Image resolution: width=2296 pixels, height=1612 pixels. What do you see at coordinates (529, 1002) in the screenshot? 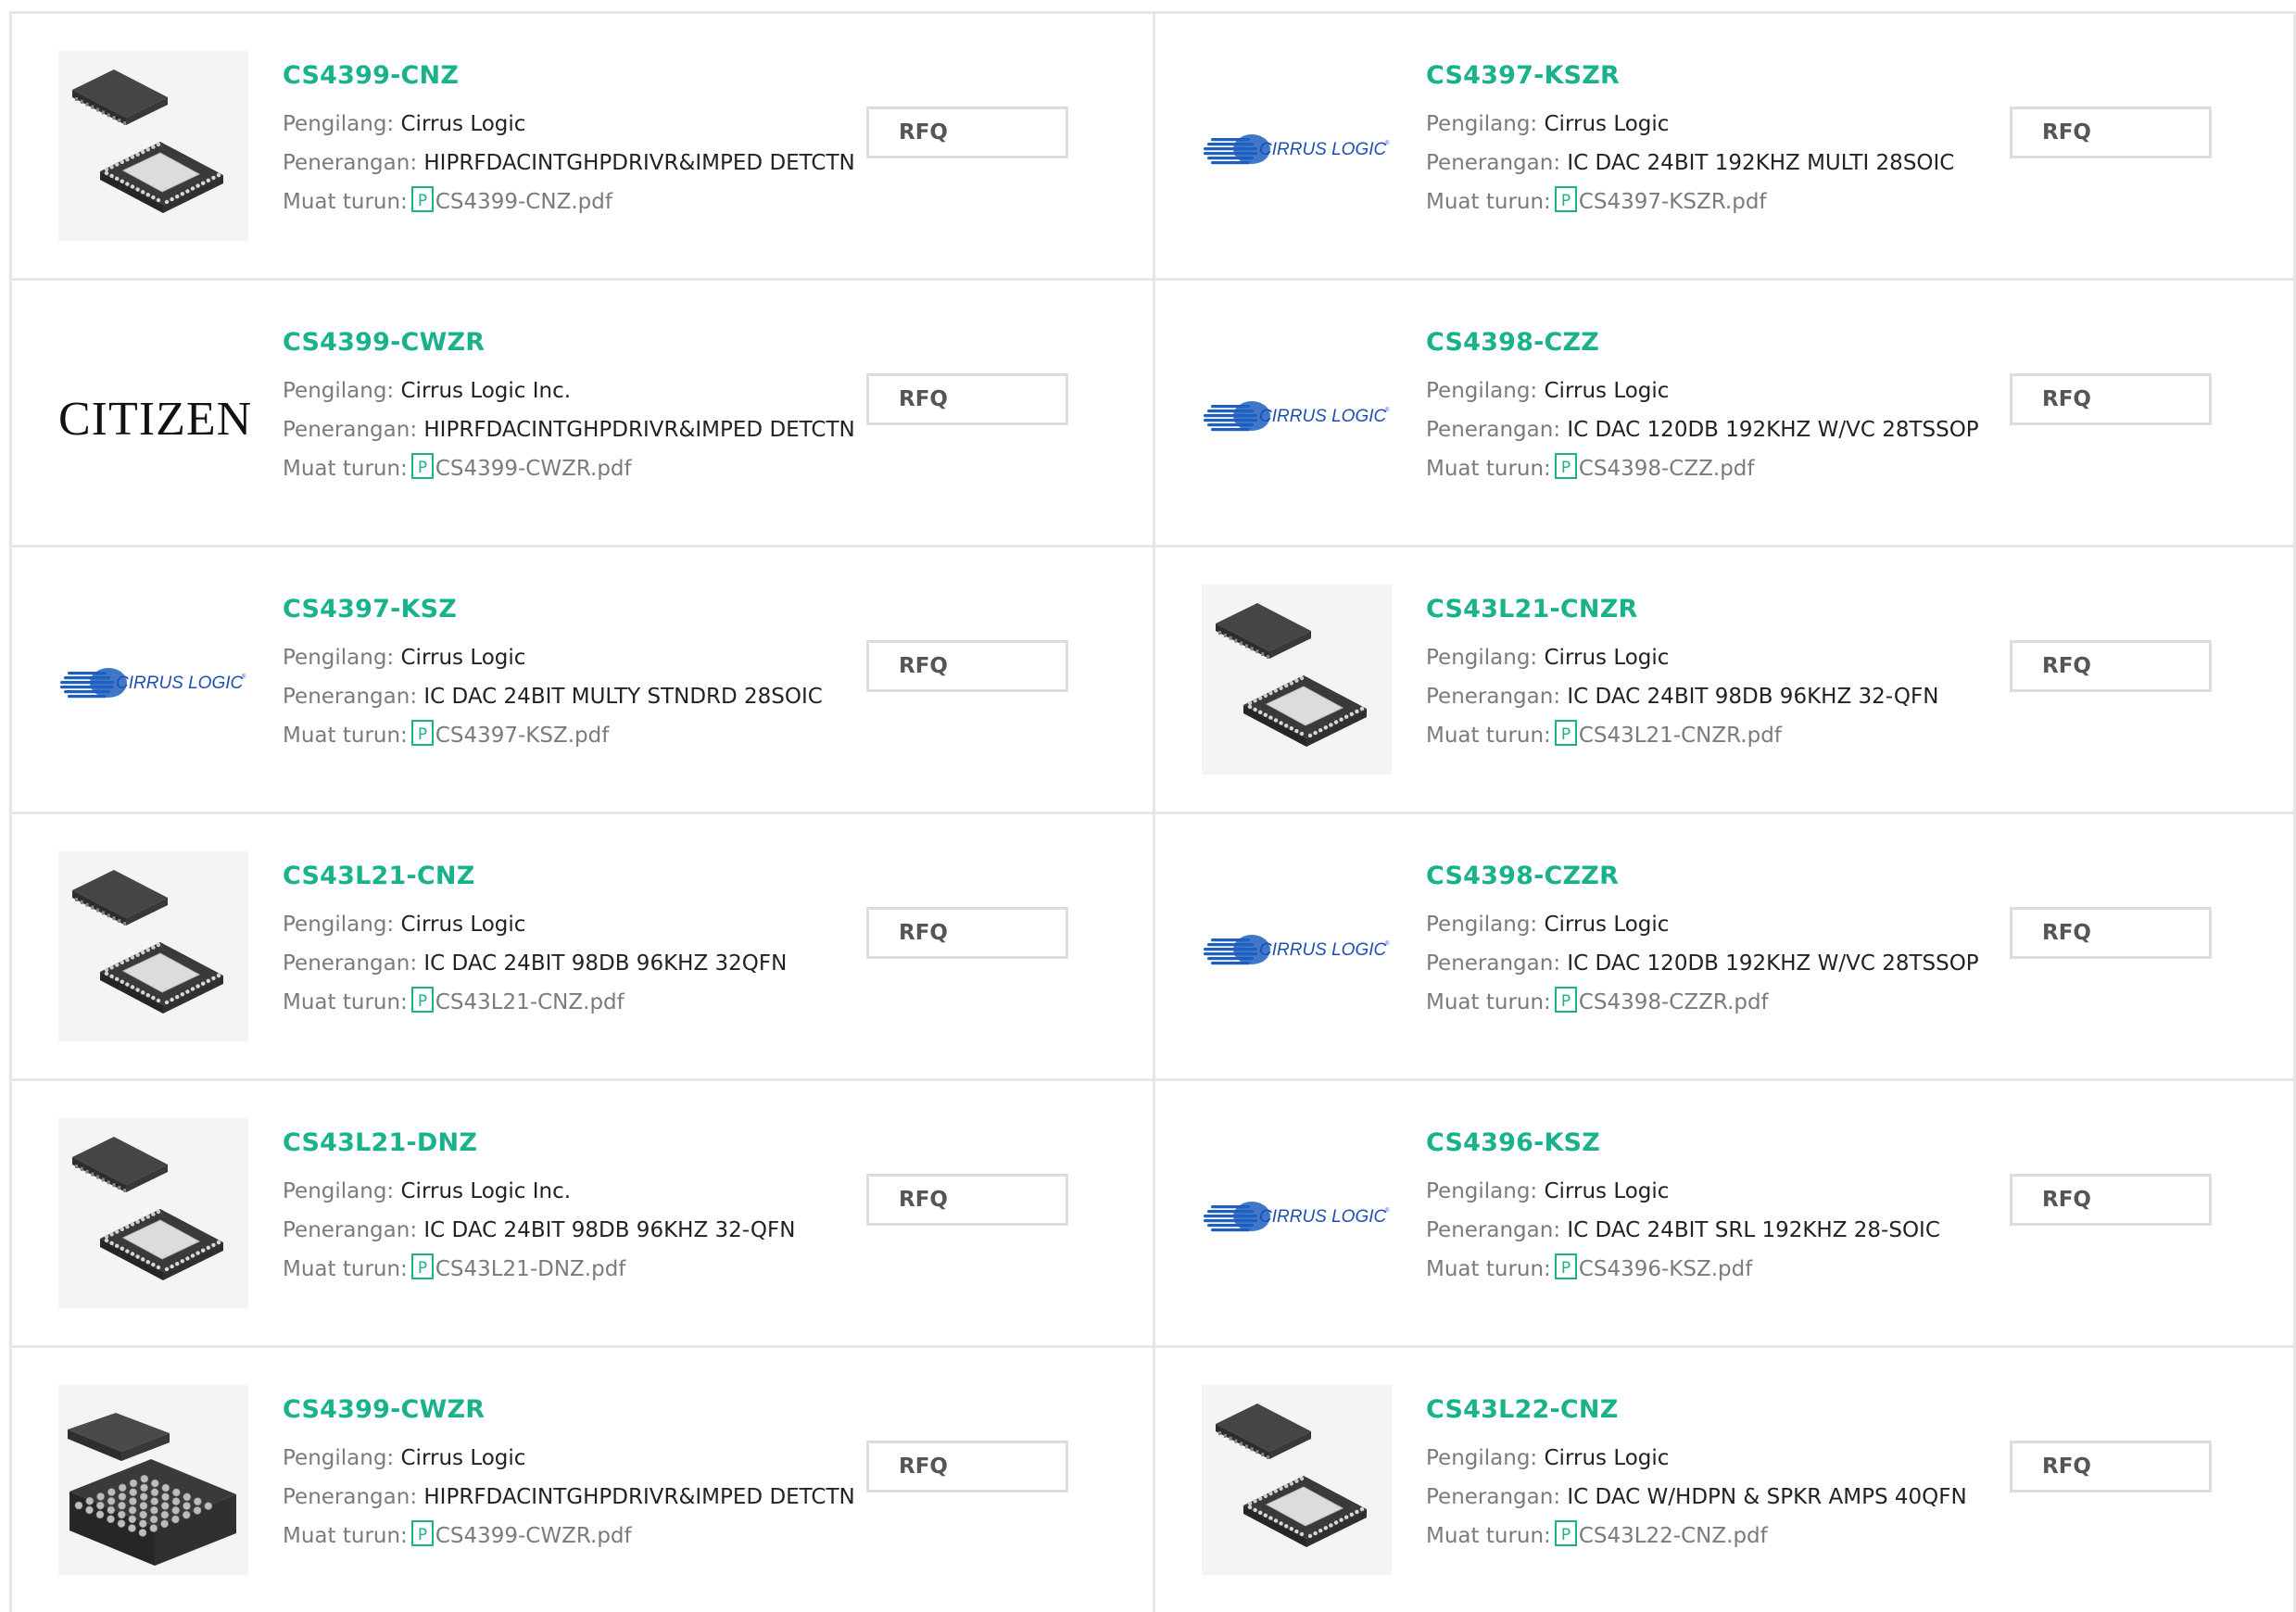
I see `datasheet-link: CS43L21-CNZ.pdf` at bounding box center [529, 1002].